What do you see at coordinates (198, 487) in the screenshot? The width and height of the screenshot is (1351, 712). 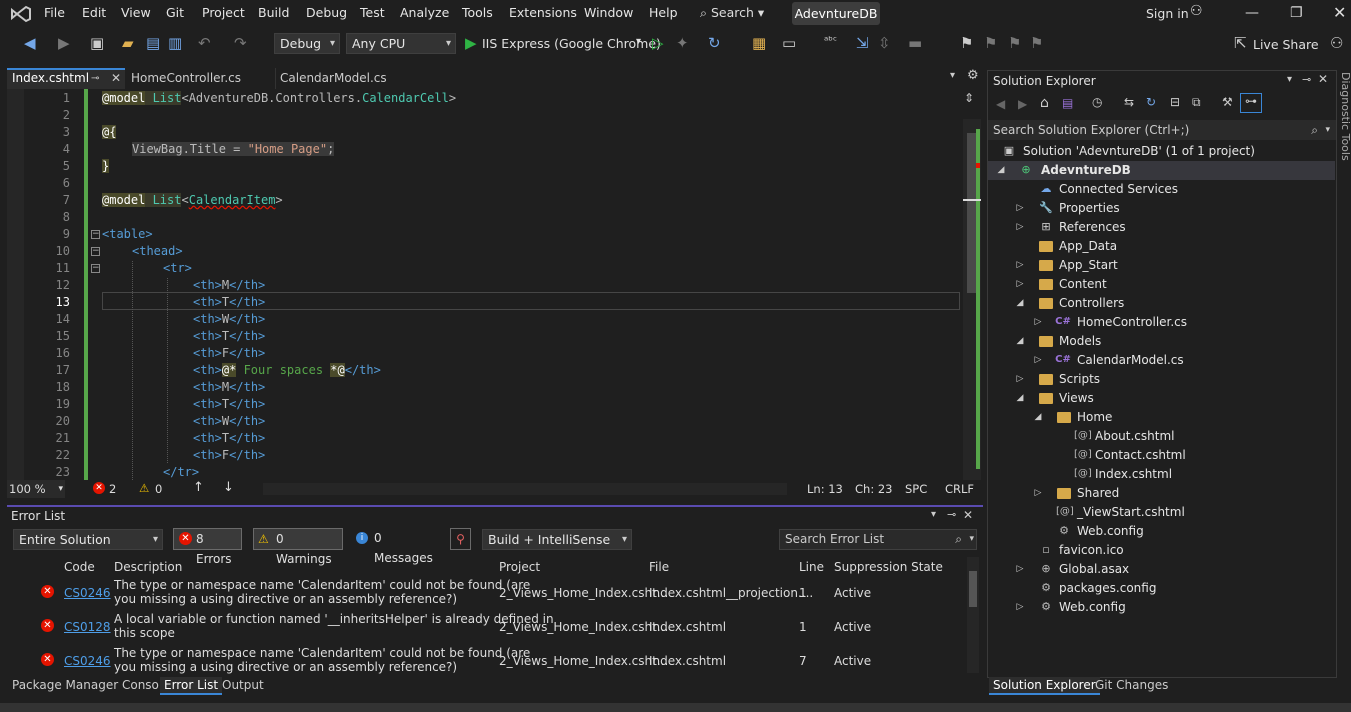 I see `prev-issue-icon: ↑` at bounding box center [198, 487].